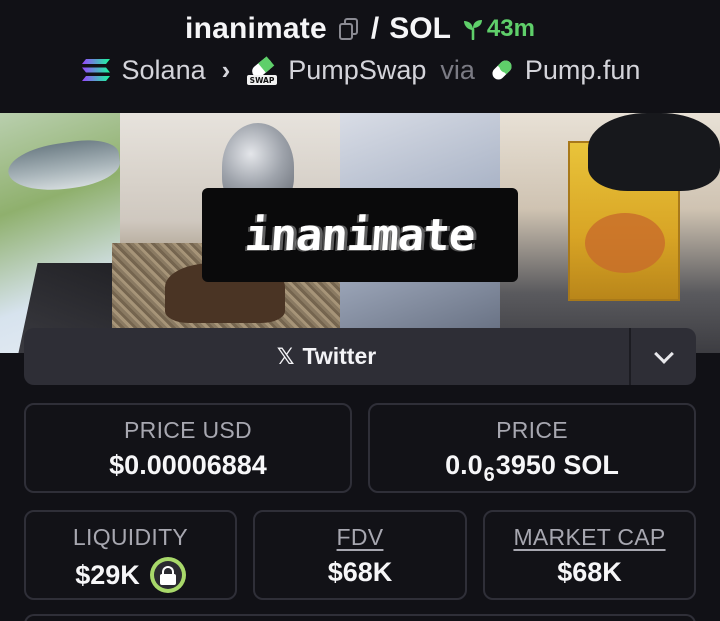 Image resolution: width=720 pixels, height=621 pixels. I want to click on banner-cap, so click(654, 152).